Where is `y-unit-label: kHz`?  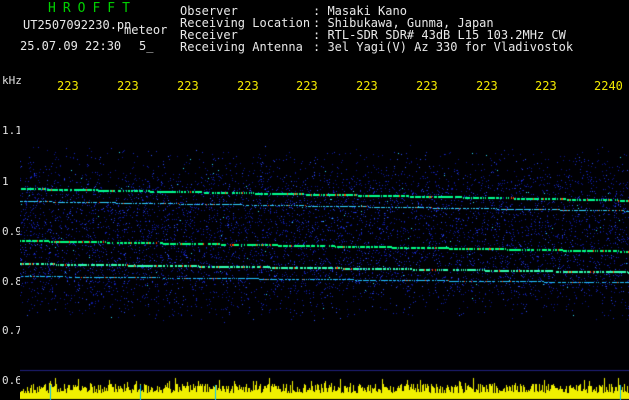
y-unit-label: kHz is located at coordinates (12, 80).